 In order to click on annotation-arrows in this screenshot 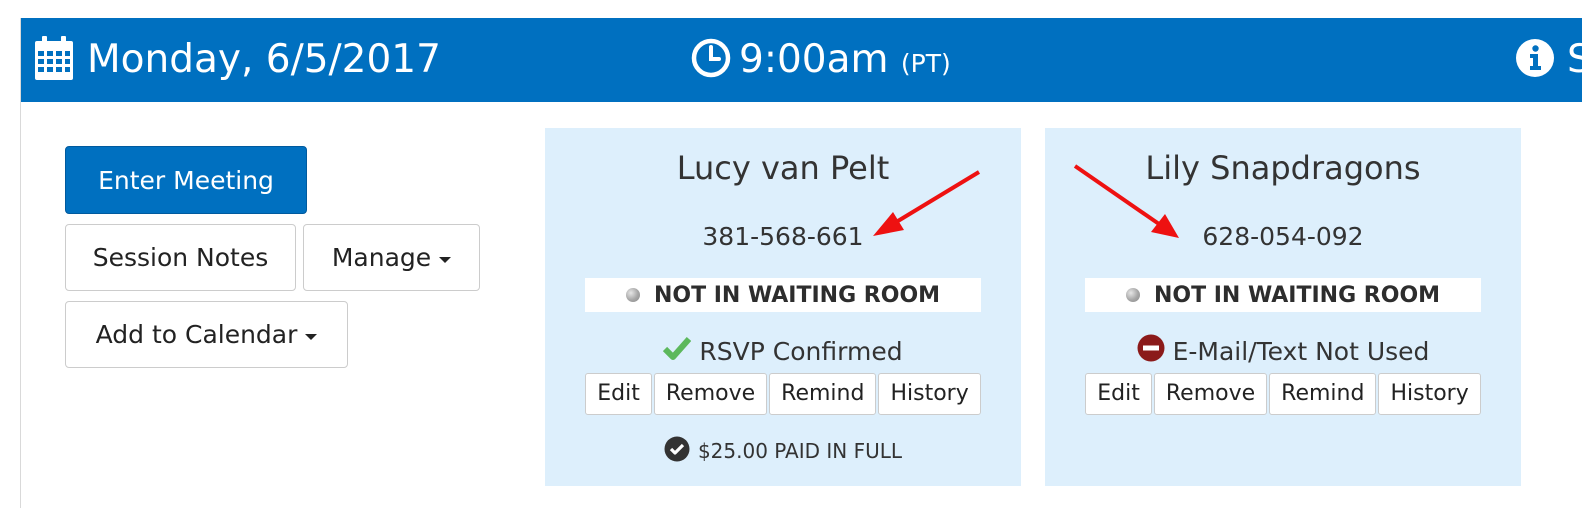, I will do `click(1026, 201)`.